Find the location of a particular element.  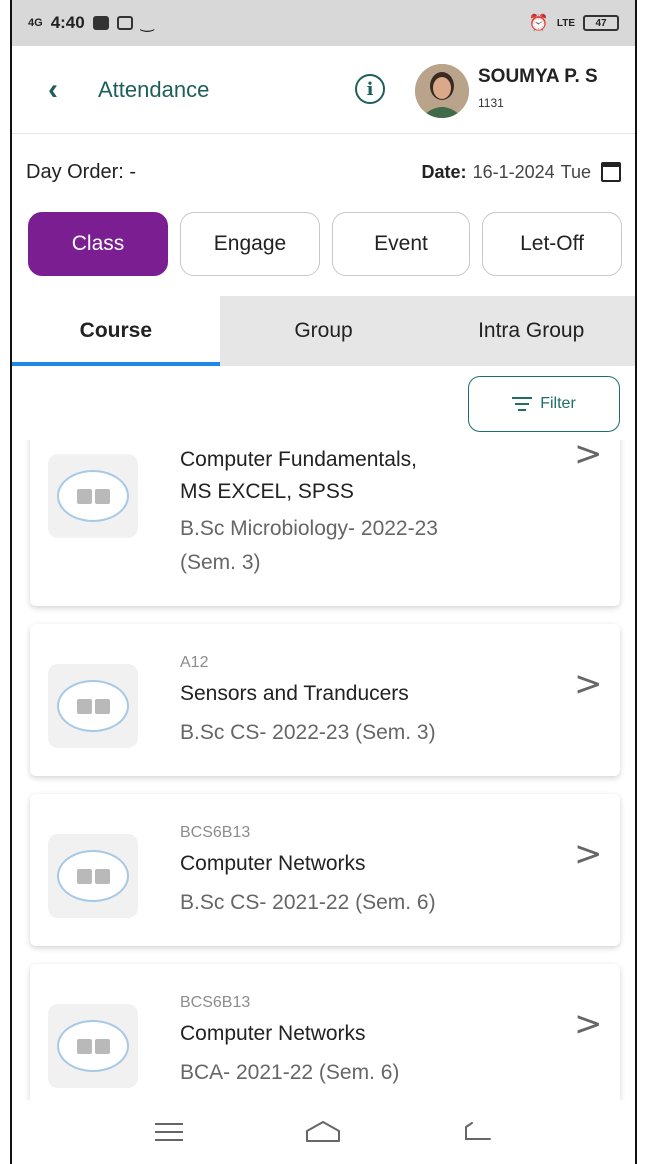

user-name: SOUMYA P. S is located at coordinates (538, 76).